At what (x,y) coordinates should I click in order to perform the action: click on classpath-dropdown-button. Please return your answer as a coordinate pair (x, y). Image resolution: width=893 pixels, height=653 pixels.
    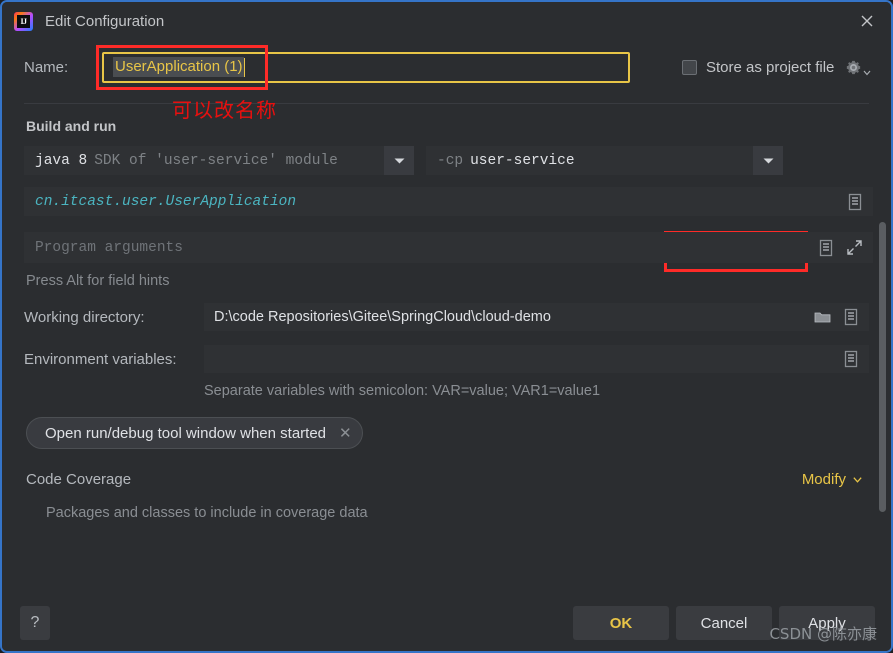
    Looking at the image, I should click on (768, 160).